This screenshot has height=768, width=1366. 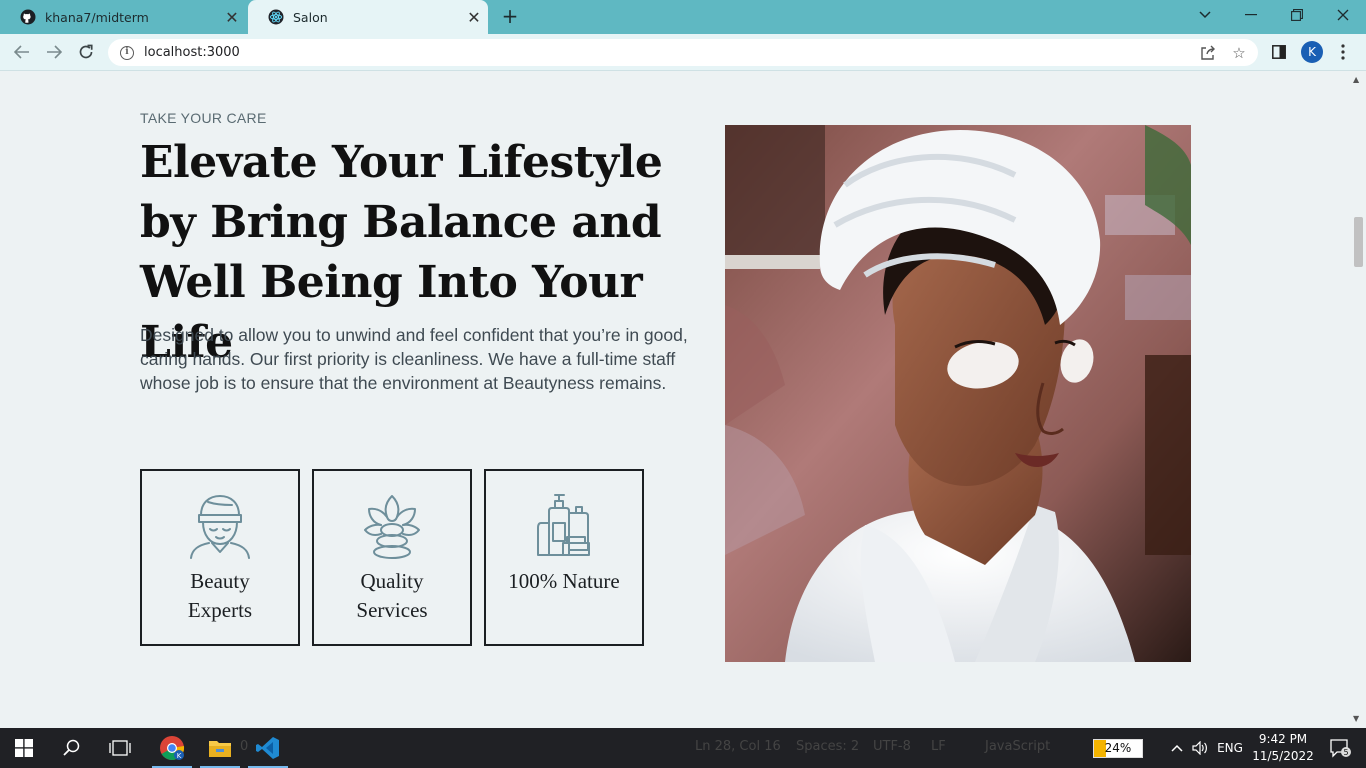 I want to click on status-line-ending: LF, so click(x=938, y=746).